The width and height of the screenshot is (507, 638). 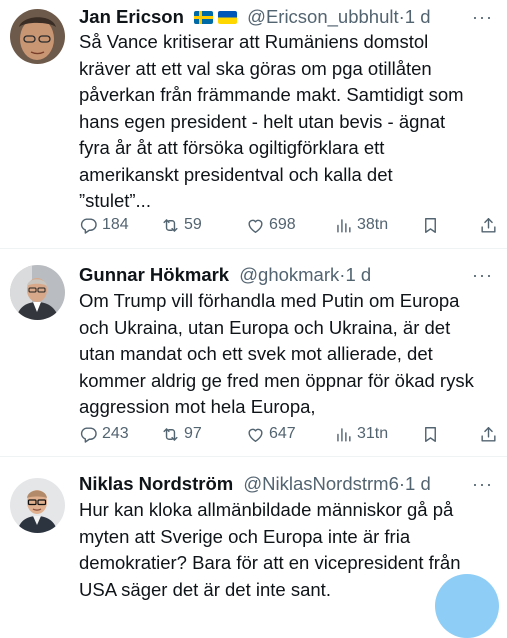 I want to click on reply-count: 243, so click(x=115, y=433).